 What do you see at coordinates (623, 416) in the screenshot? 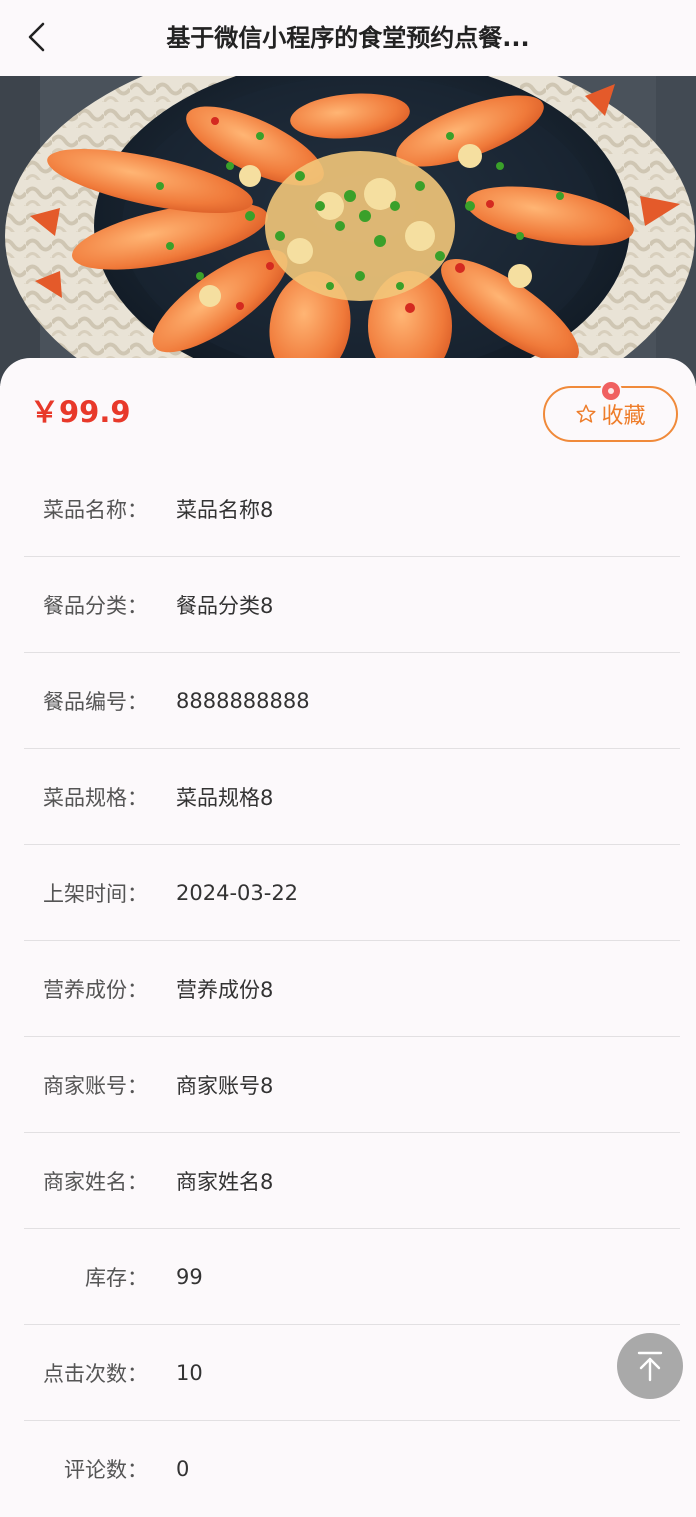
I see `favorite-label: 收藏` at bounding box center [623, 416].